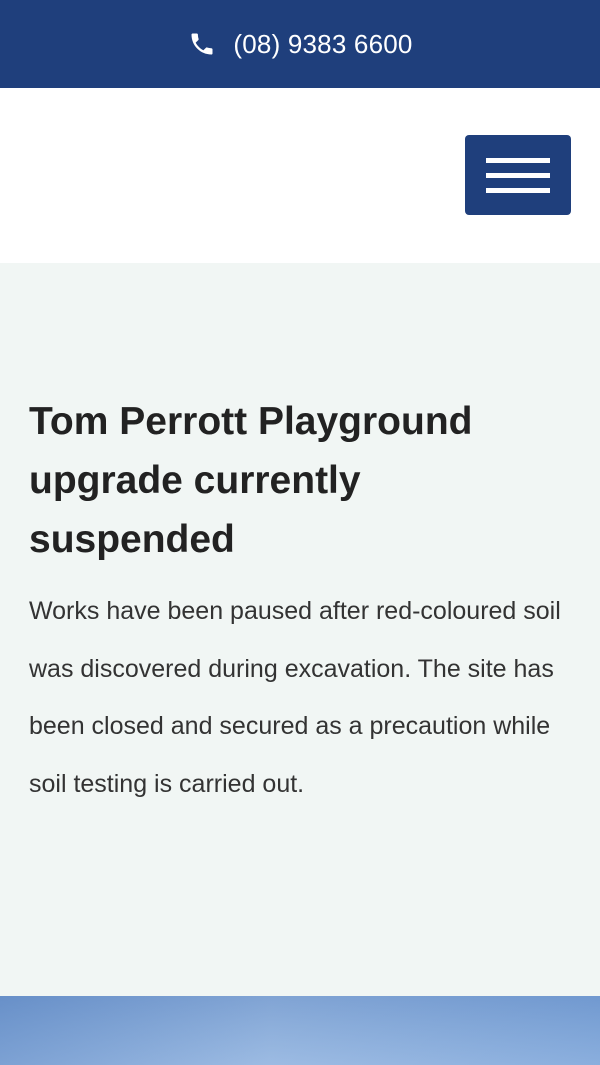 The width and height of the screenshot is (600, 1065). I want to click on phone-icon, so click(202, 44).